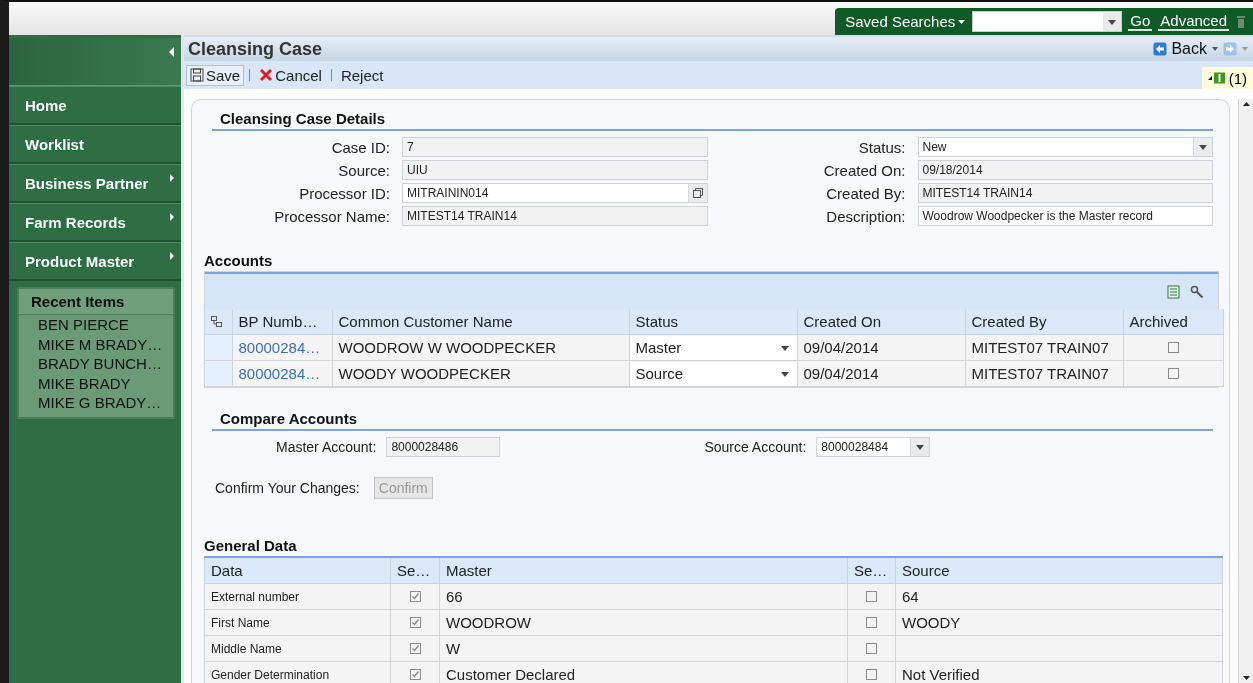 This screenshot has height=683, width=1253. Describe the element at coordinates (712, 373) in the screenshot. I see `status-dropdown: Source` at that location.